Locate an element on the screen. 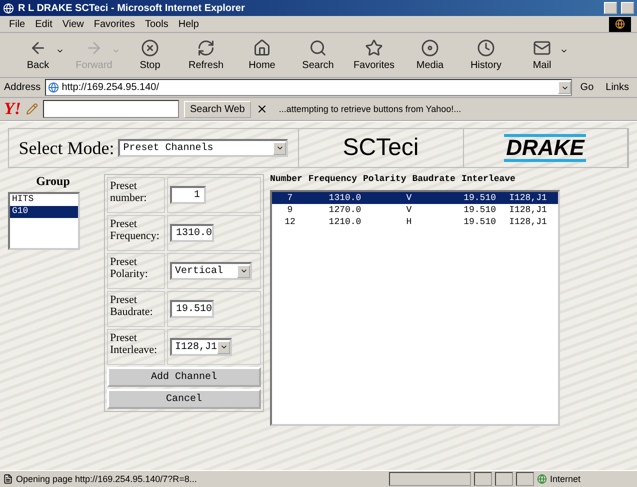 This screenshot has height=487, width=637. input-field: 1 is located at coordinates (188, 195).